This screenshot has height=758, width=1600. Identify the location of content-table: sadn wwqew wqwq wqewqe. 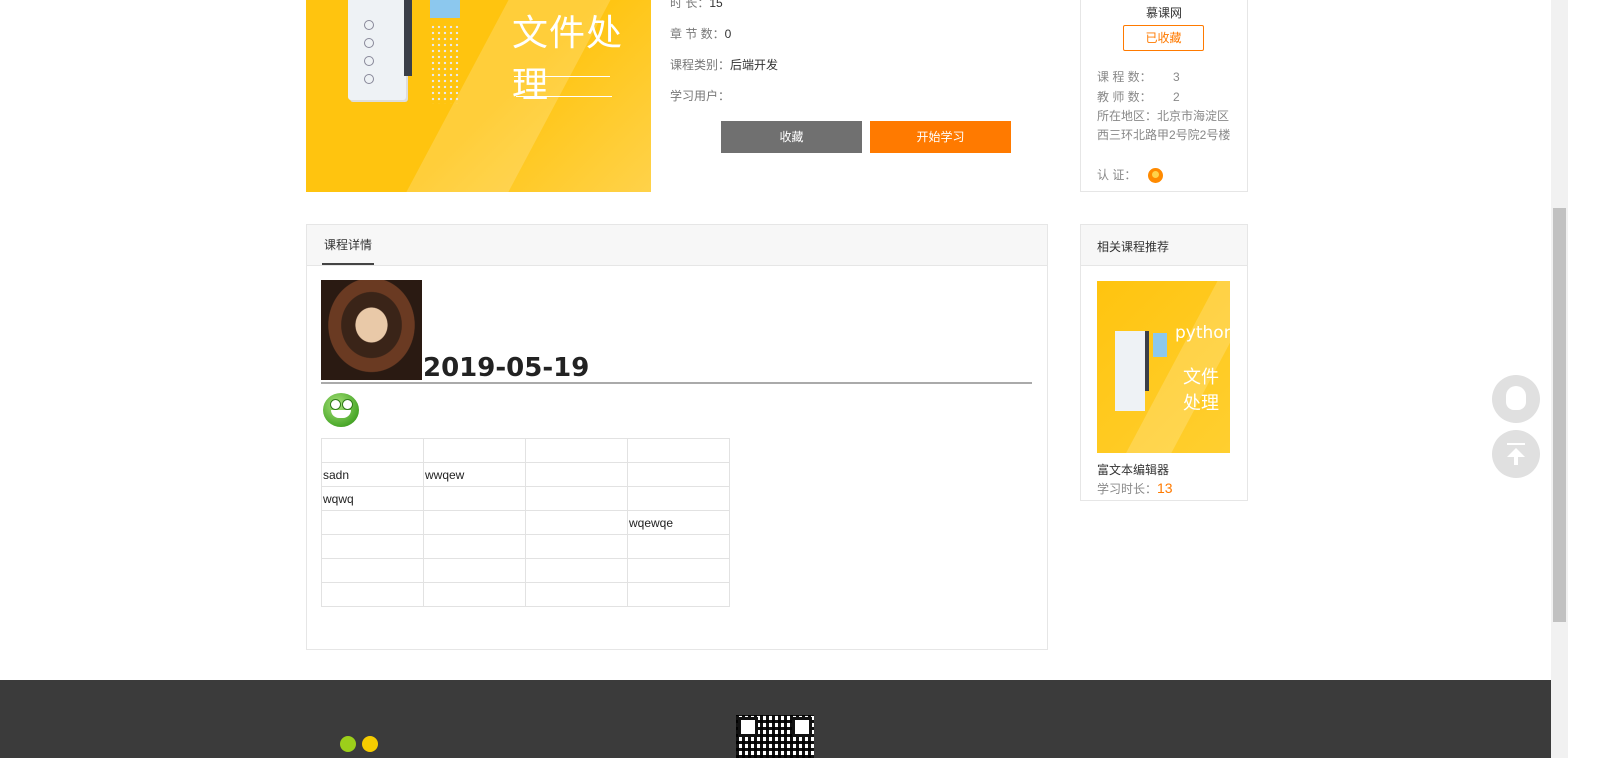
(525, 522).